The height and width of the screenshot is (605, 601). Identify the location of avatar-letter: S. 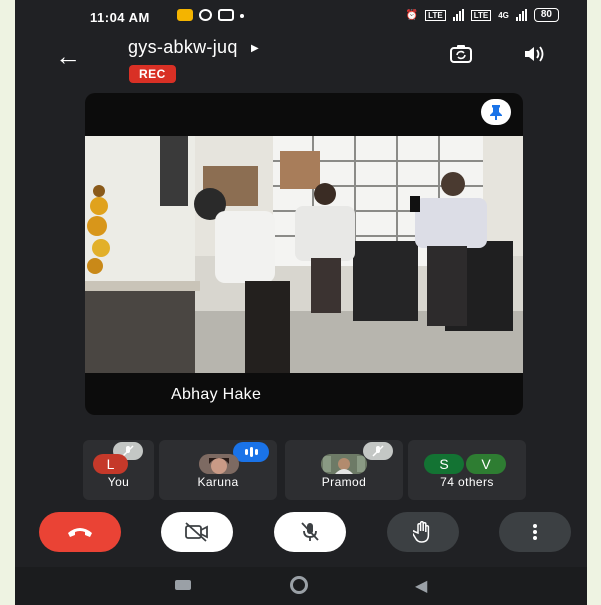
(444, 464).